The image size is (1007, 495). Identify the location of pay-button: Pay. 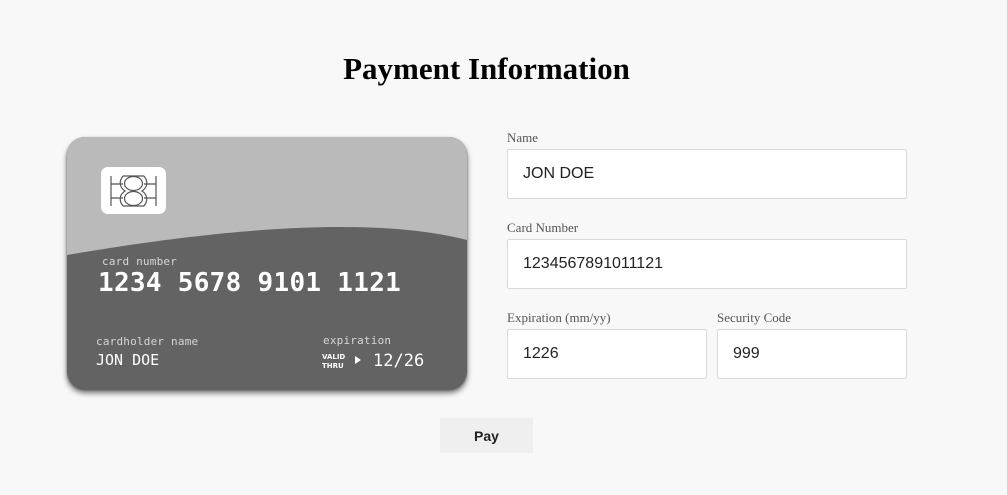
(486, 435).